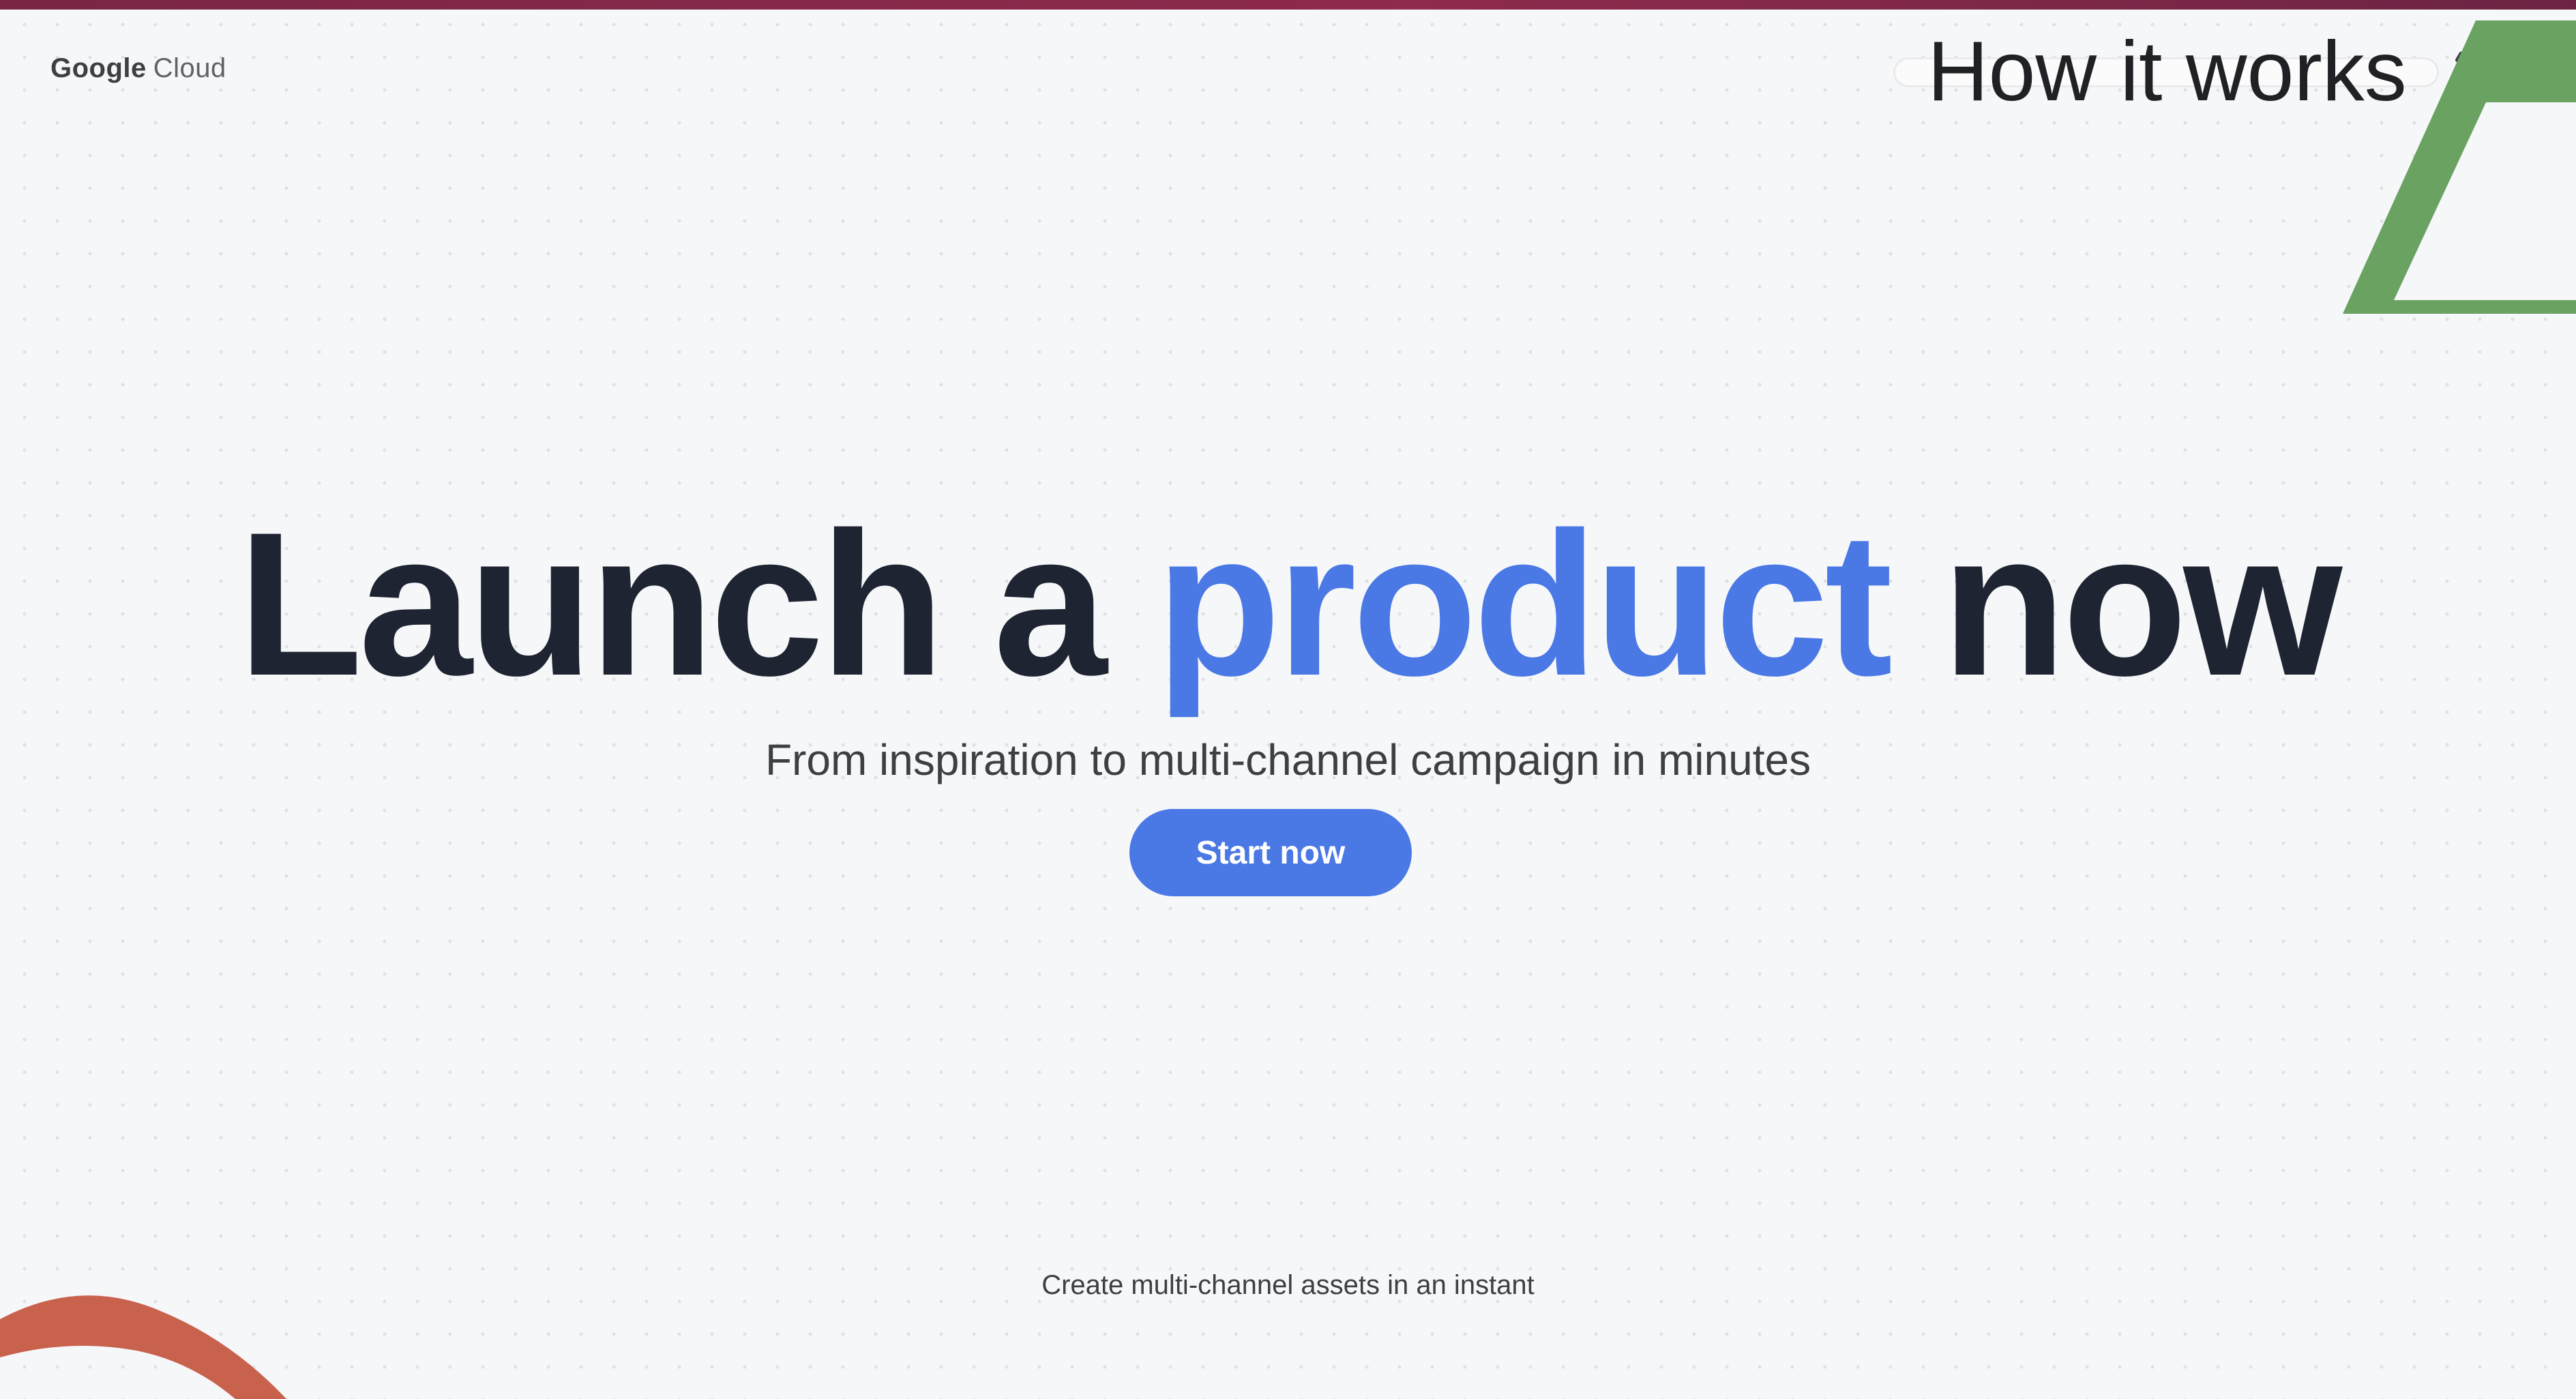 Image resolution: width=2576 pixels, height=1399 pixels. I want to click on headline-text-before: Launch a, so click(696, 603).